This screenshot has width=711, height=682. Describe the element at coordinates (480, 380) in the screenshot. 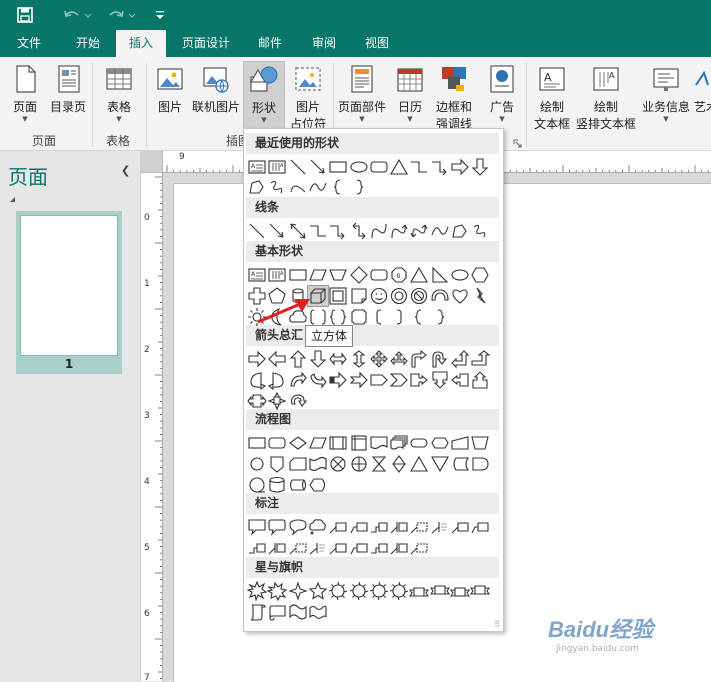

I see `shape-calloutU-icon` at that location.